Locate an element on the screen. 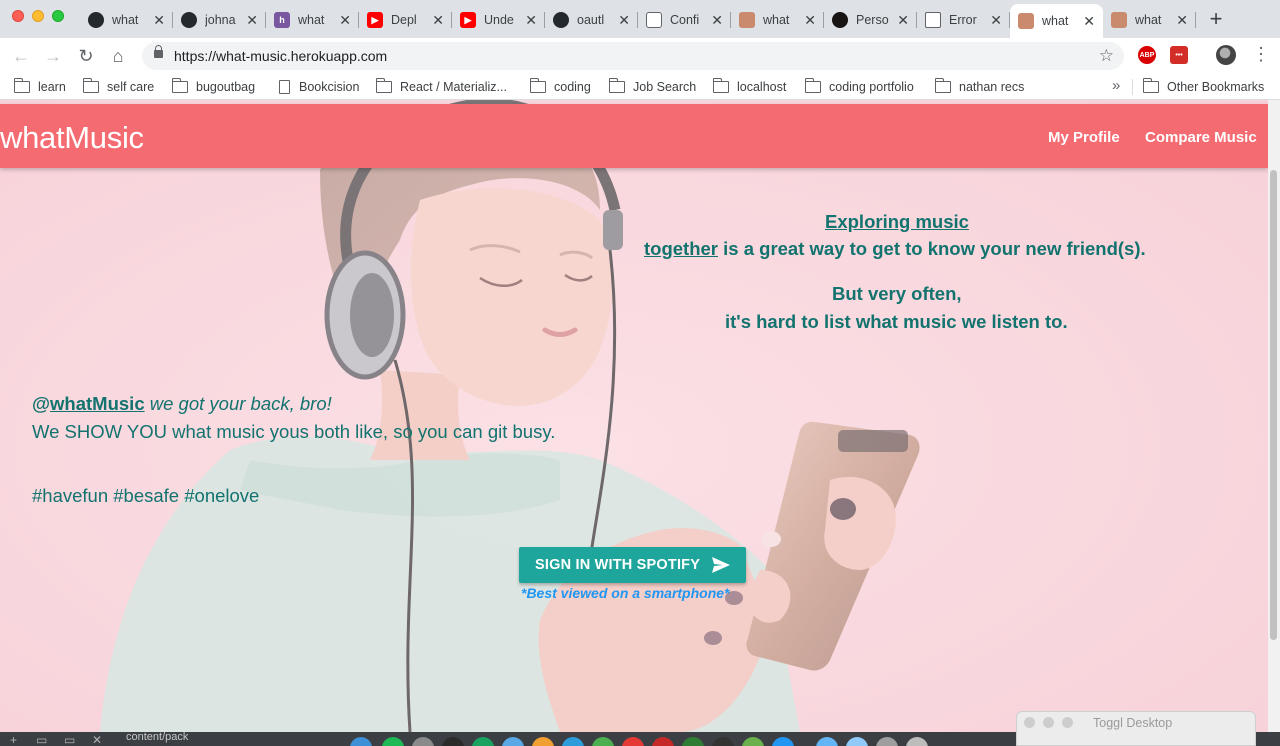 This screenshot has width=1280, height=746. sign-in-spotify-button: SIGN IN WITH SPOTIFY is located at coordinates (632, 565).